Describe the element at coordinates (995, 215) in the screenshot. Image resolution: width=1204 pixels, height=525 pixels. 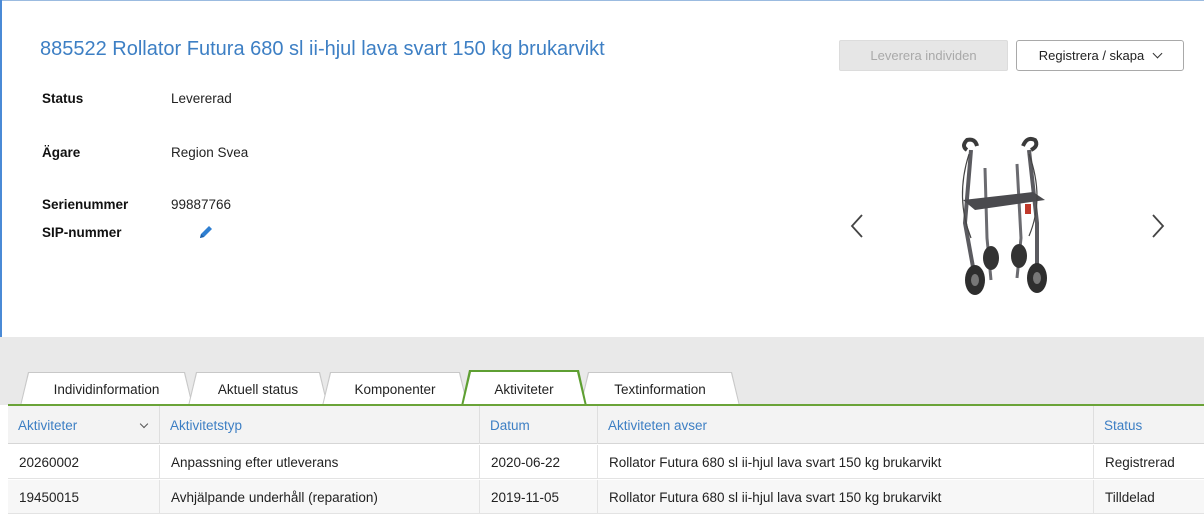
I see `rollator-product-image` at that location.